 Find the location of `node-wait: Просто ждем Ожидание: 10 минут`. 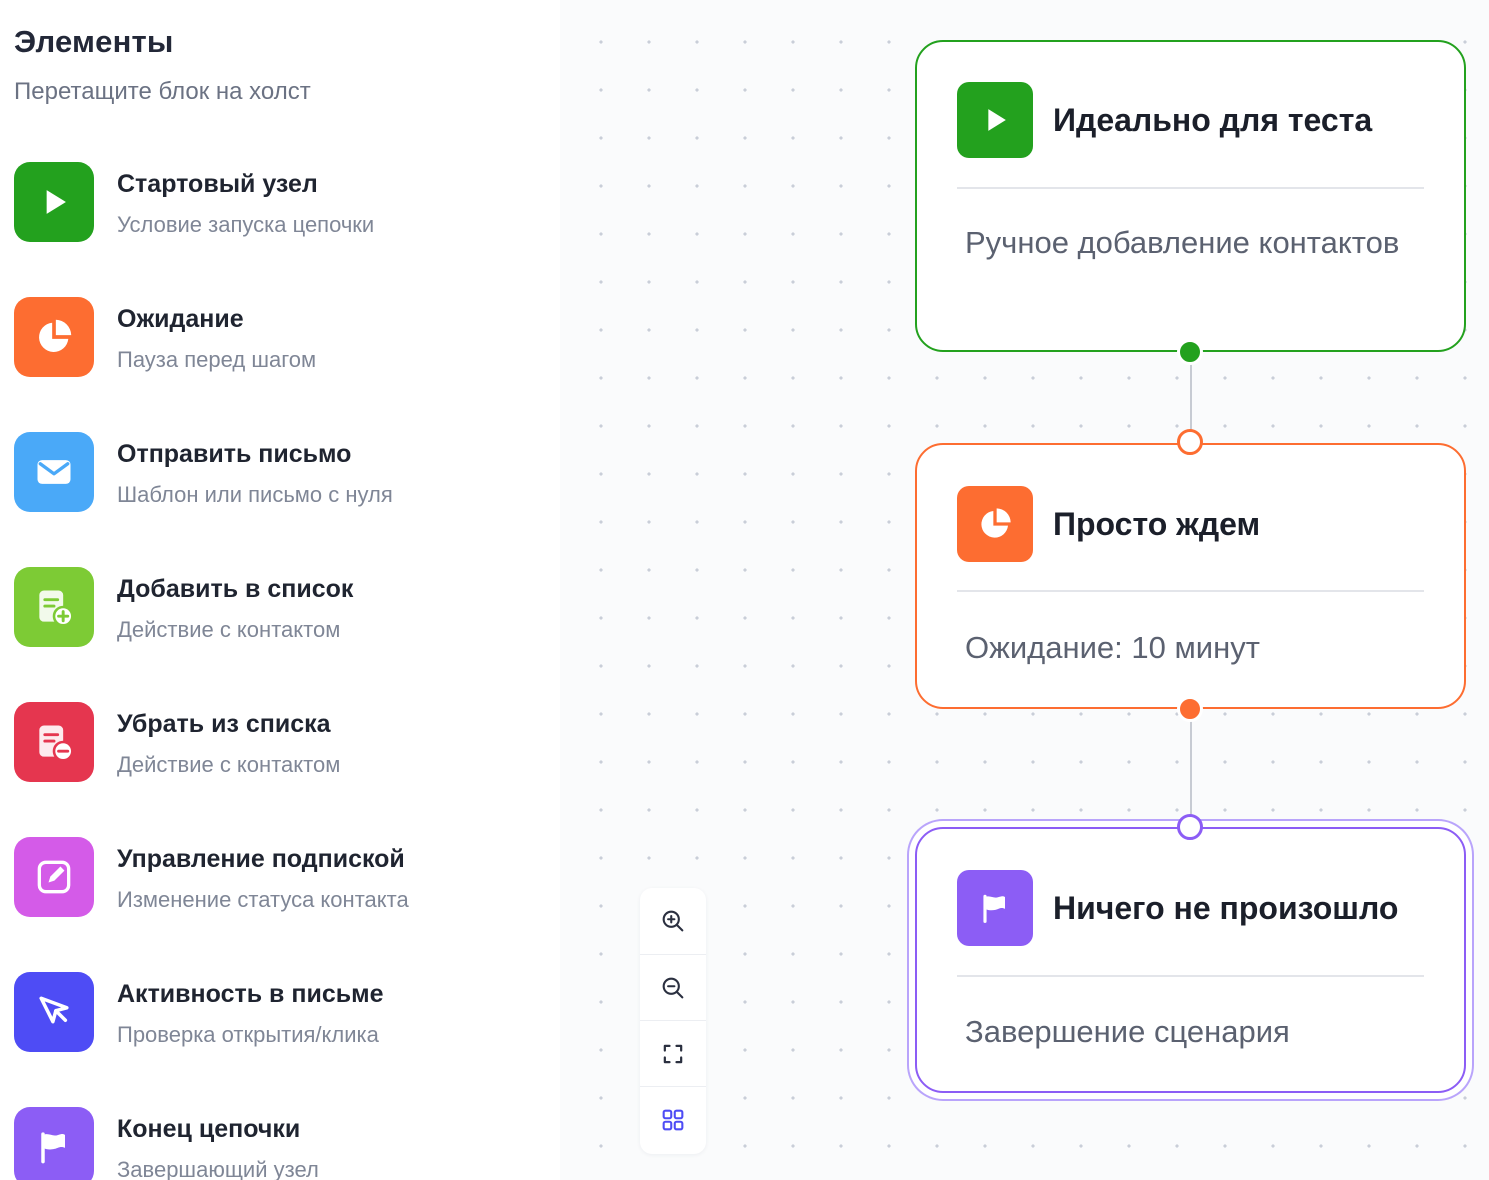

node-wait: Просто ждем Ожидание: 10 минут is located at coordinates (1190, 576).